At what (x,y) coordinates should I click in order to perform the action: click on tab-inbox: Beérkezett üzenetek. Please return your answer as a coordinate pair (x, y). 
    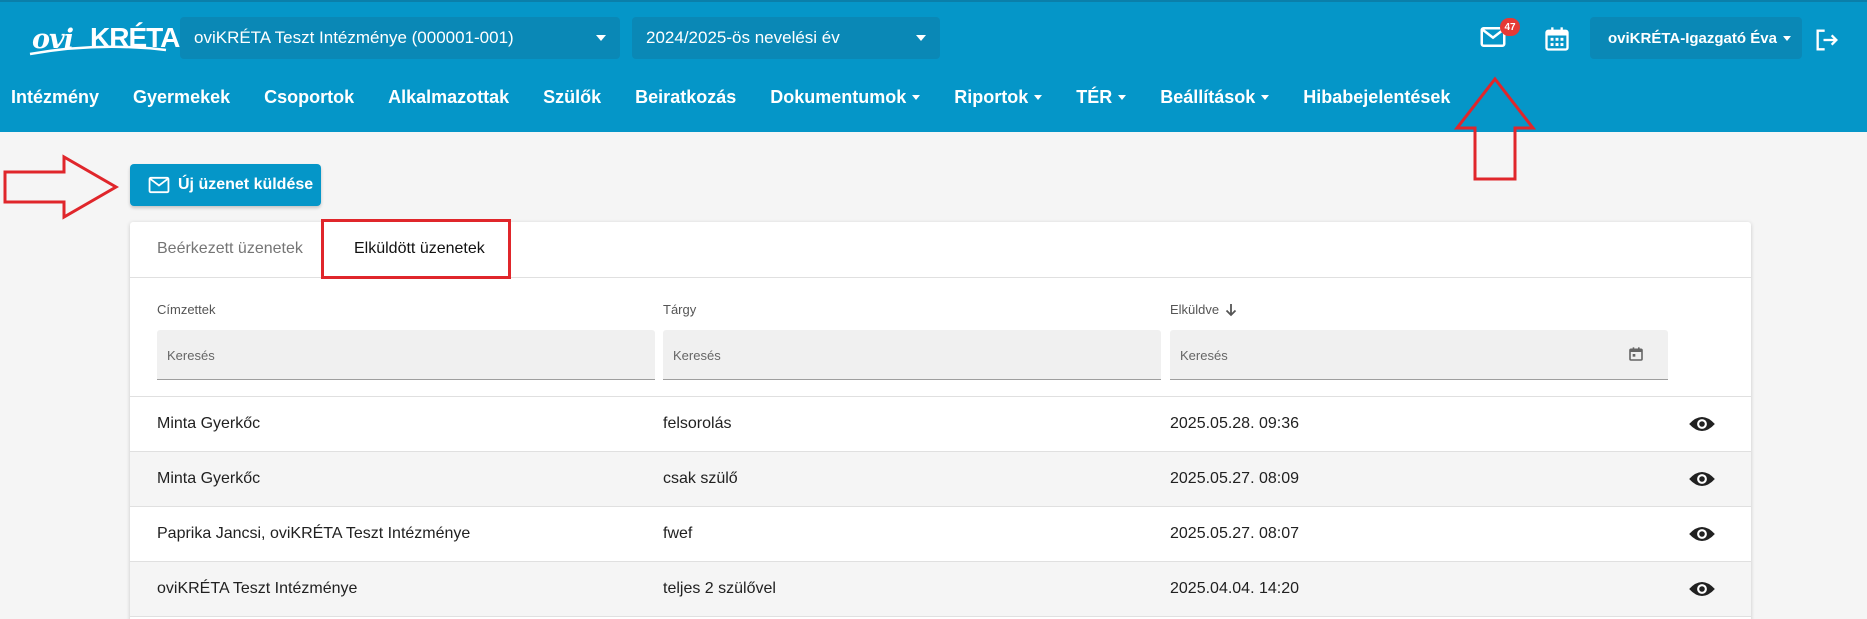
    Looking at the image, I should click on (230, 249).